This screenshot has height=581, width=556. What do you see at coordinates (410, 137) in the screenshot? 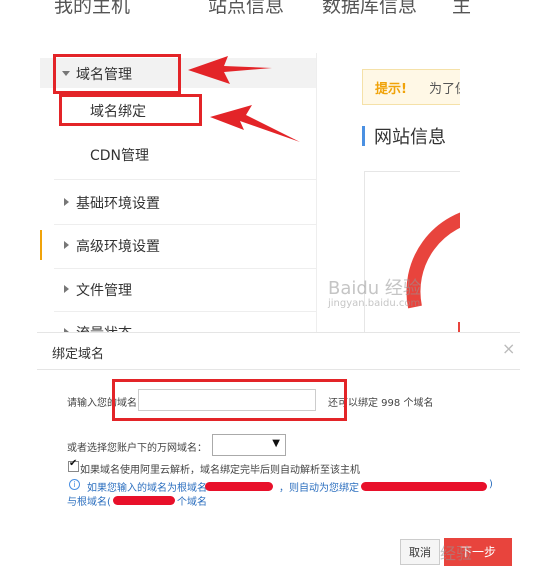
I see `section-title: 网站信息` at bounding box center [410, 137].